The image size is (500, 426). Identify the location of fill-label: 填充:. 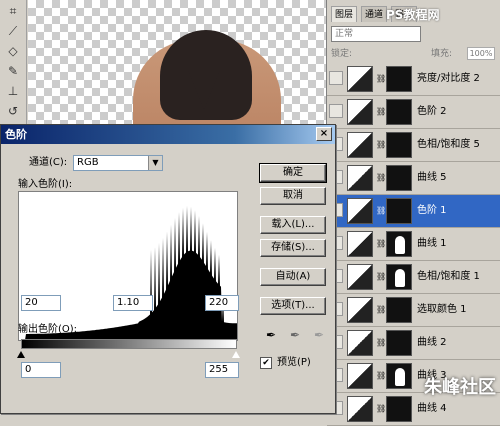
(442, 54).